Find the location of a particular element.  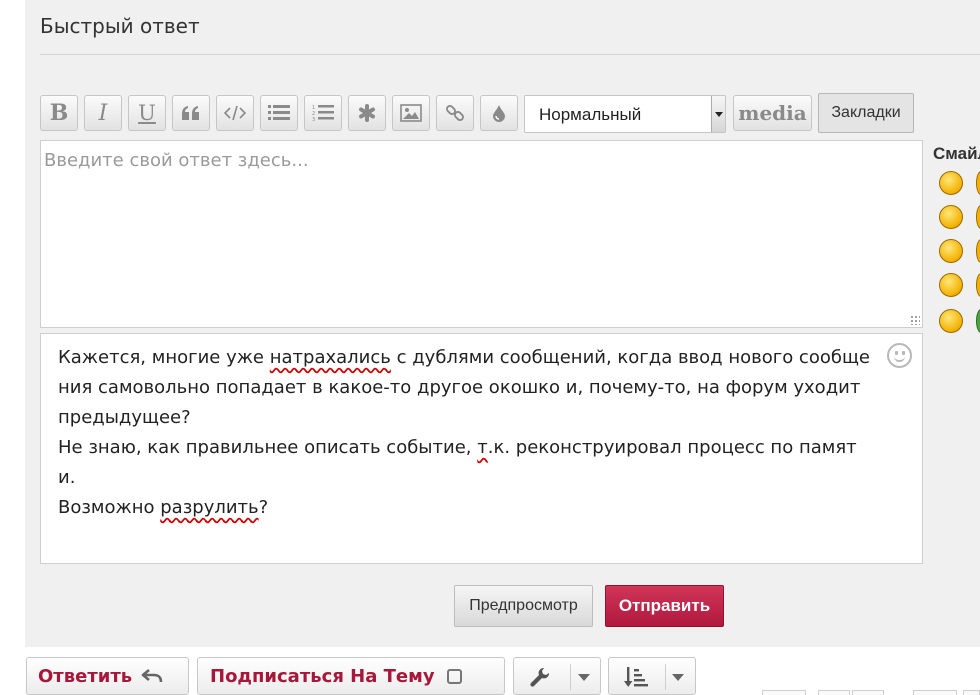

asterisk-icon is located at coordinates (367, 113).